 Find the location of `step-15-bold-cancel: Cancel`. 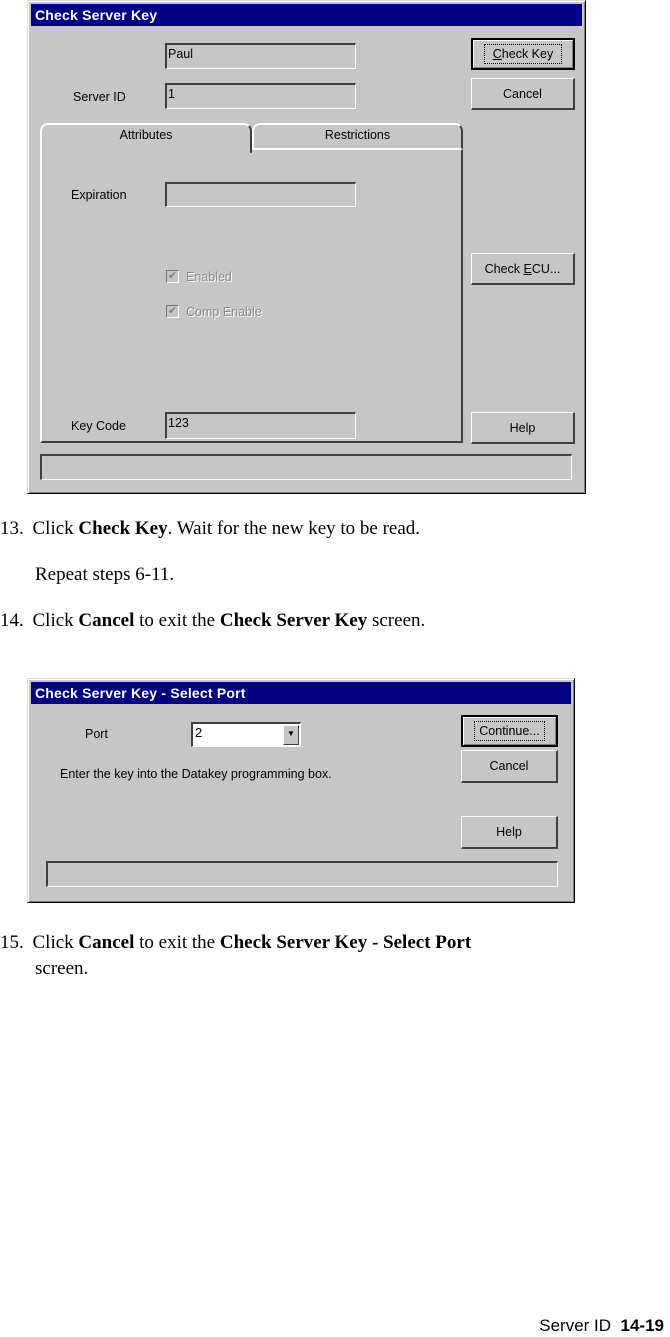

step-15-bold-cancel: Cancel is located at coordinates (106, 942).